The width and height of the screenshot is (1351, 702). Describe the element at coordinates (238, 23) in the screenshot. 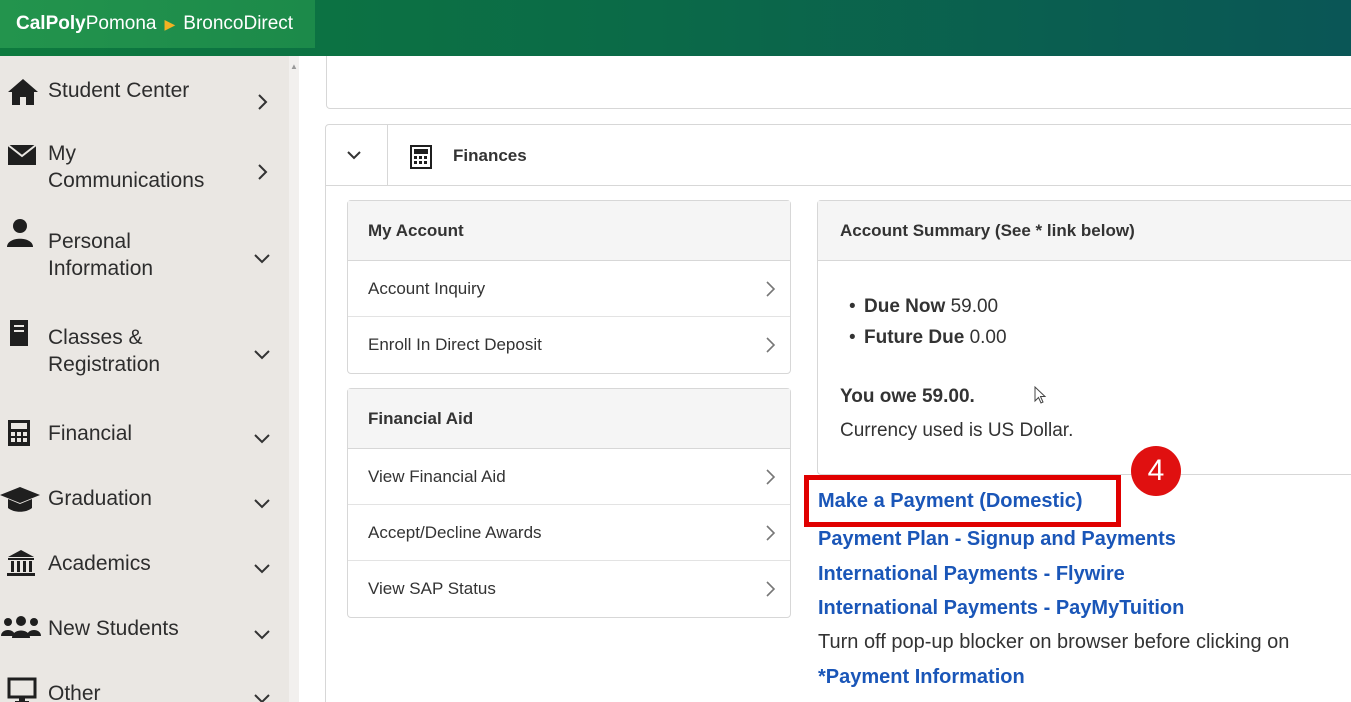

I see `app-name: BroncoDirect` at that location.